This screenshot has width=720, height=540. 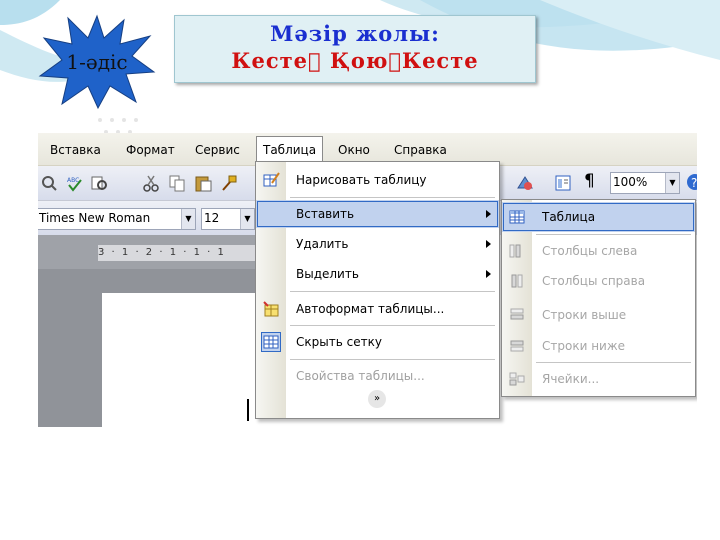 What do you see at coordinates (569, 217) in the screenshot?
I see `submenu-item-label: Таблица` at bounding box center [569, 217].